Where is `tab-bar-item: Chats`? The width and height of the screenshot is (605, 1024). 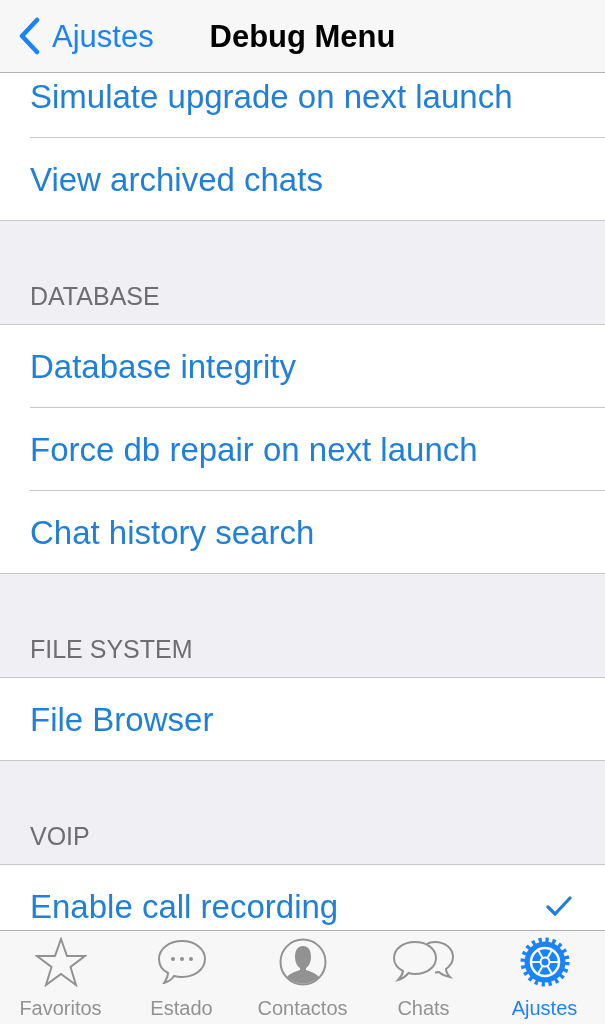 tab-bar-item: Chats is located at coordinates (423, 977).